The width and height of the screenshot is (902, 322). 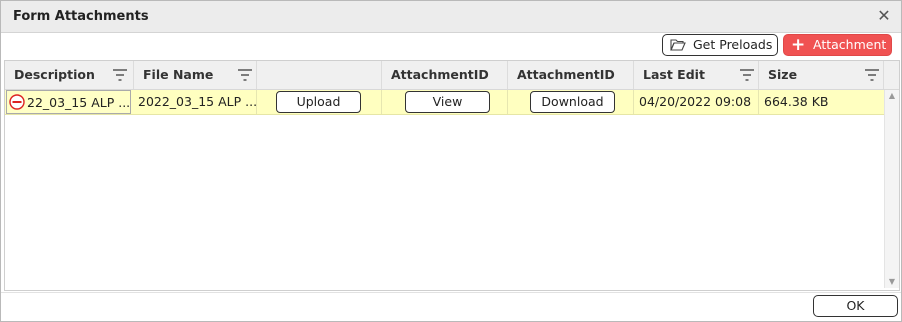 I want to click on upload-cell: Upload, so click(x=319, y=102).